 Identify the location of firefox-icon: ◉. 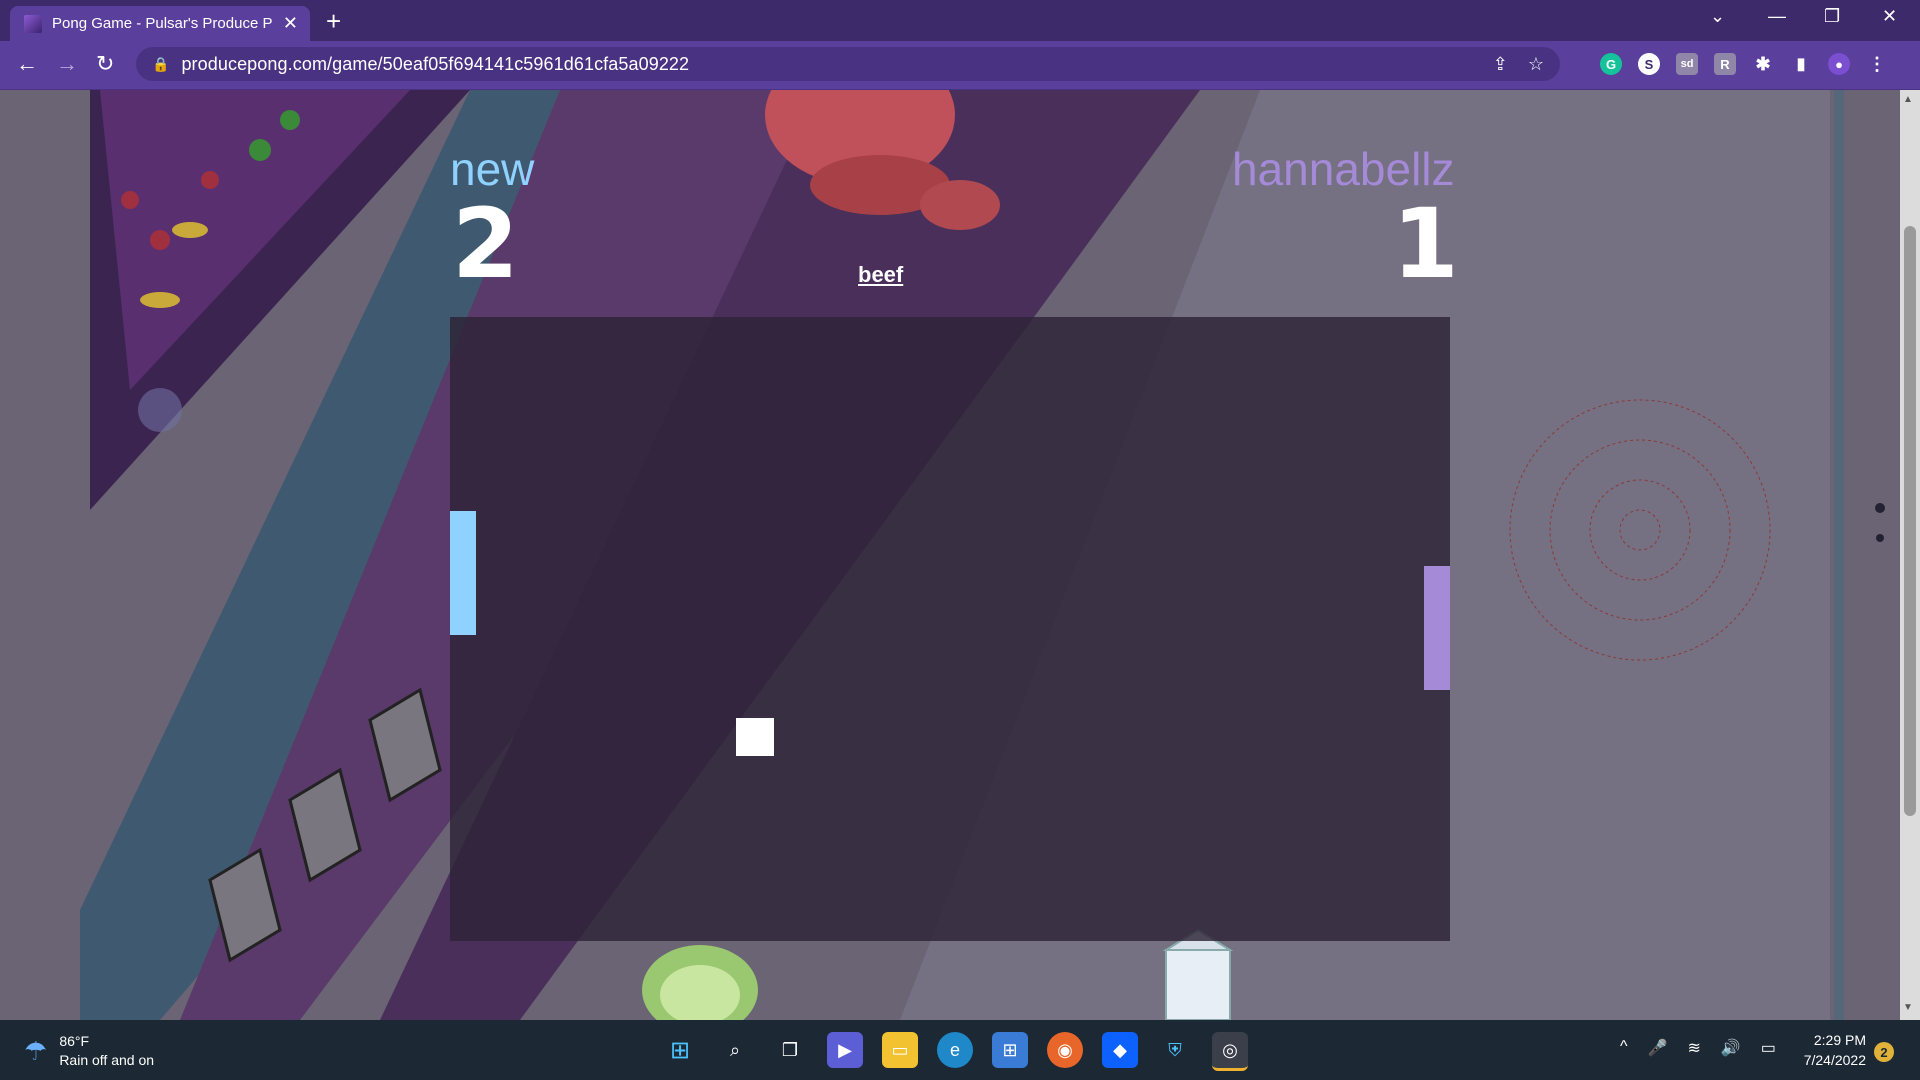
(1065, 1050).